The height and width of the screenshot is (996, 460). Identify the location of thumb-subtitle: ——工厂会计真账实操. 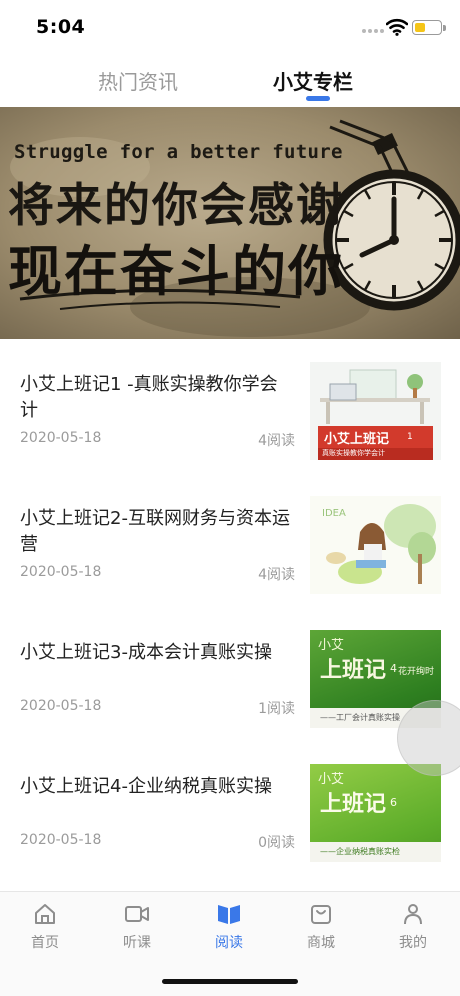
(360, 717).